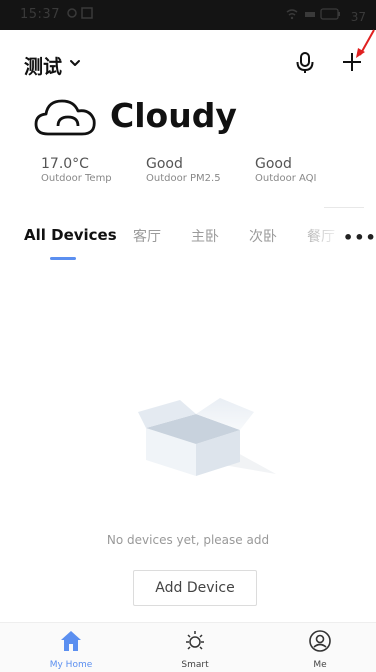 This screenshot has width=376, height=672. I want to click on nav-my-home: My Home, so click(71, 647).